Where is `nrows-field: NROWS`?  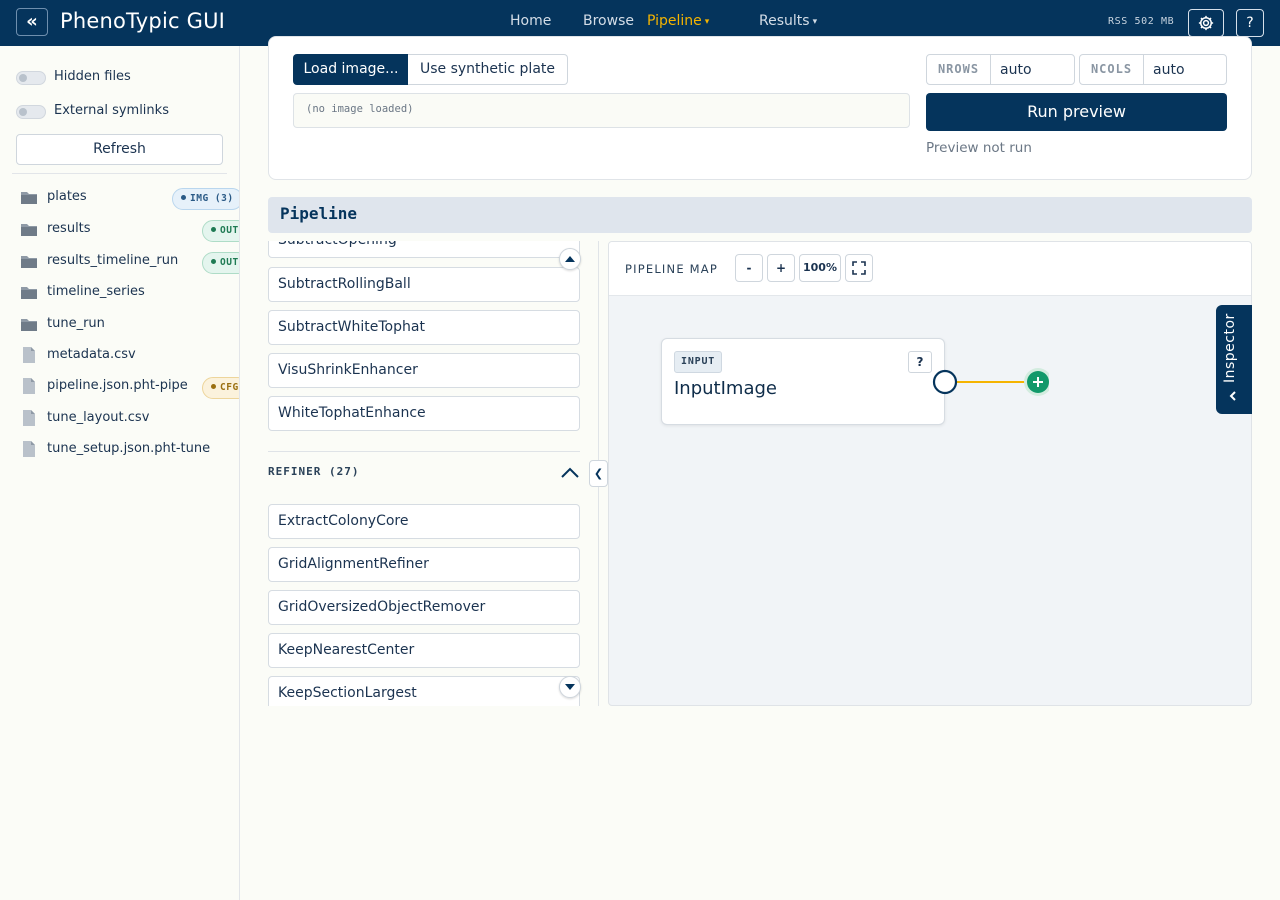
nrows-field: NROWS is located at coordinates (1000, 69).